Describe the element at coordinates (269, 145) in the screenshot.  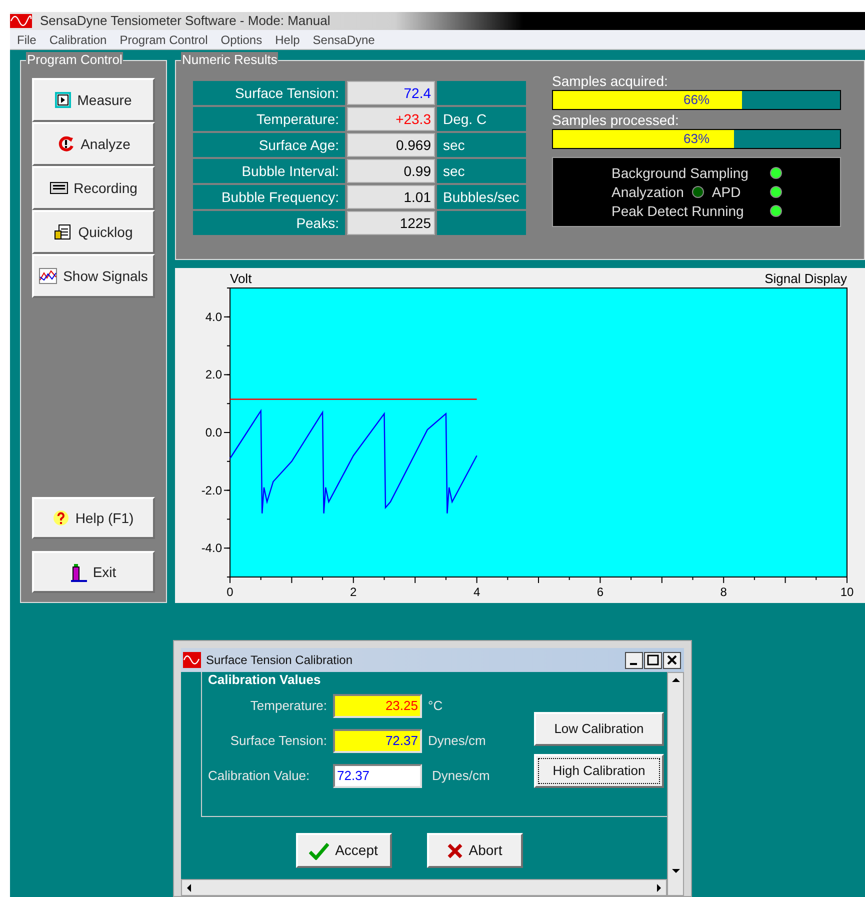
I see `result-label: Surface Age:` at that location.